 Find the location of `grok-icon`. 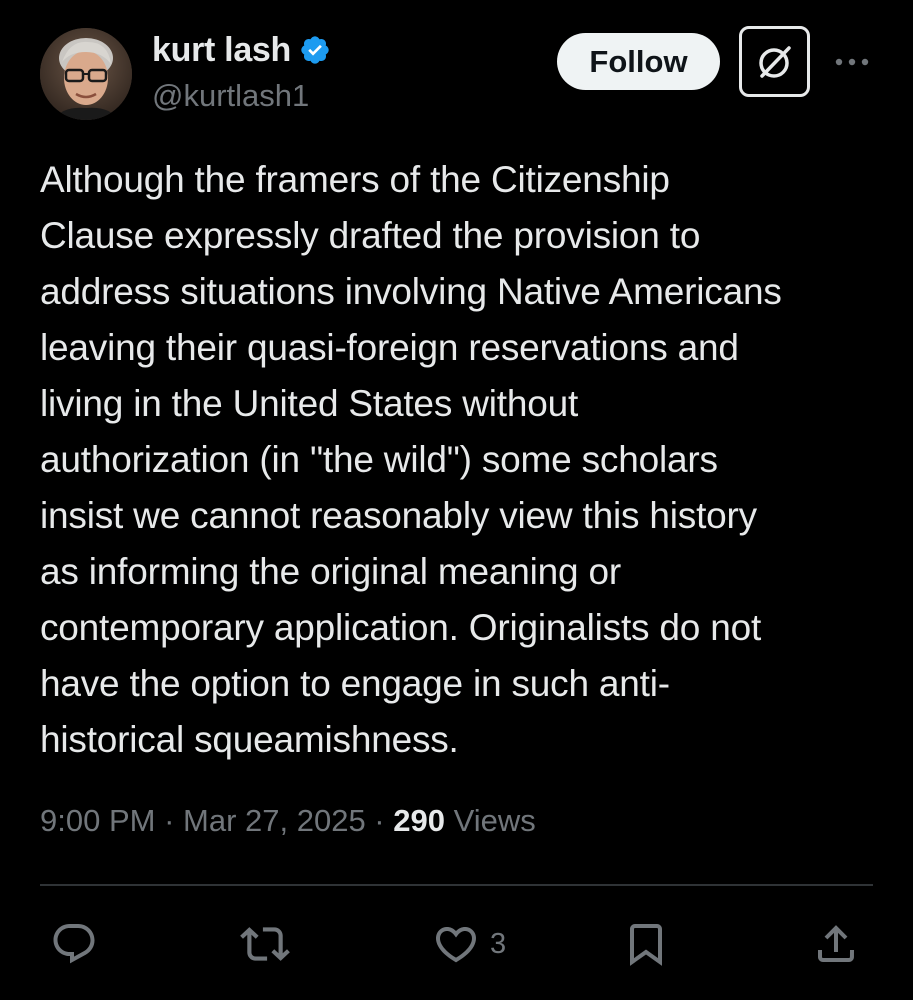

grok-icon is located at coordinates (774, 61).